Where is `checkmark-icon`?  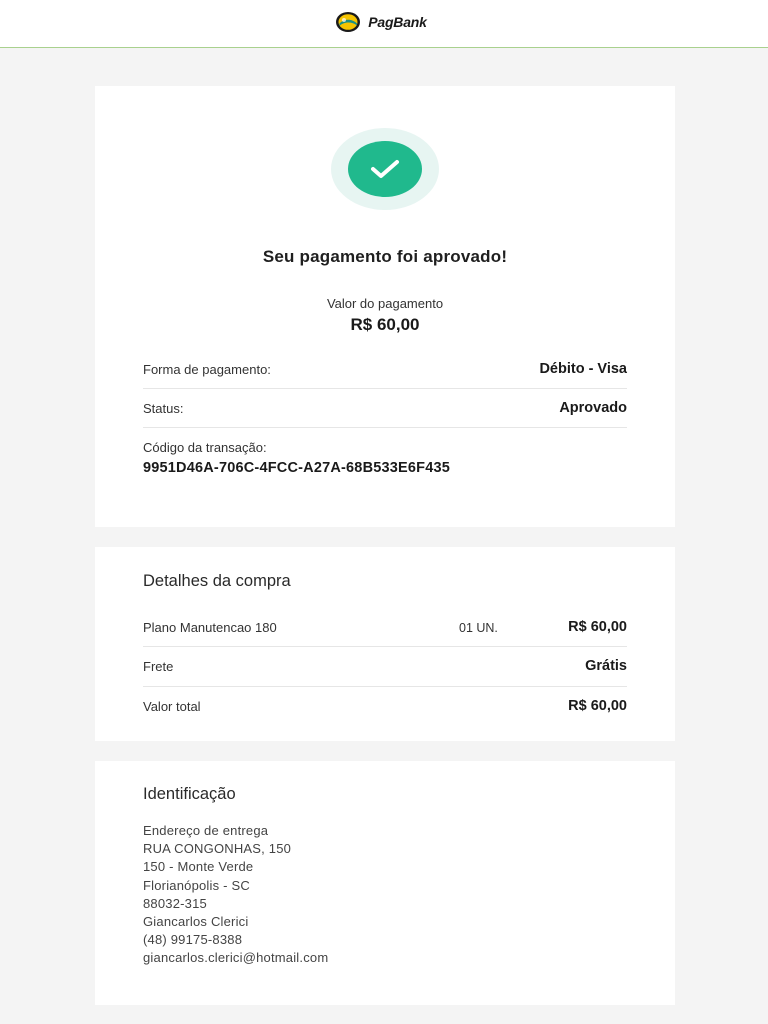
checkmark-icon is located at coordinates (385, 169).